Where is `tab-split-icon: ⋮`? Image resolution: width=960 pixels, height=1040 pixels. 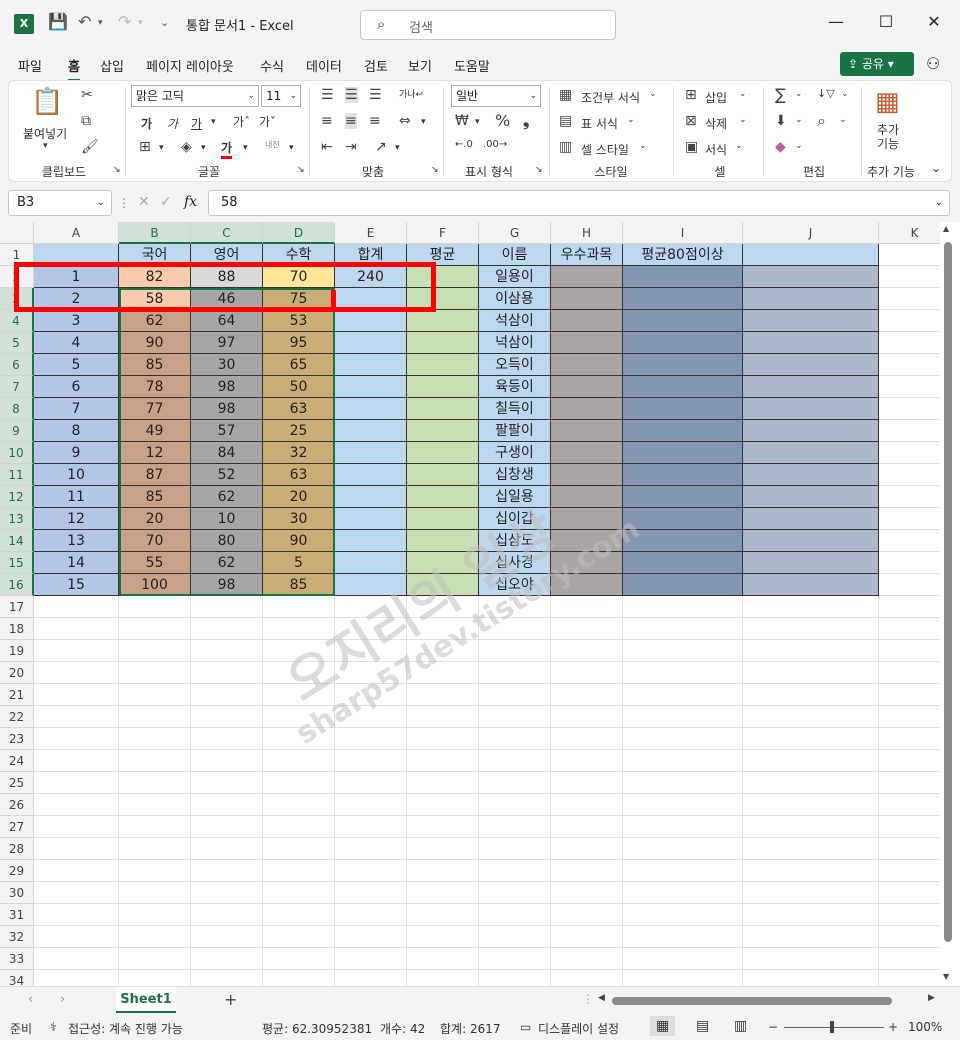
tab-split-icon: ⋮ is located at coordinates (588, 999).